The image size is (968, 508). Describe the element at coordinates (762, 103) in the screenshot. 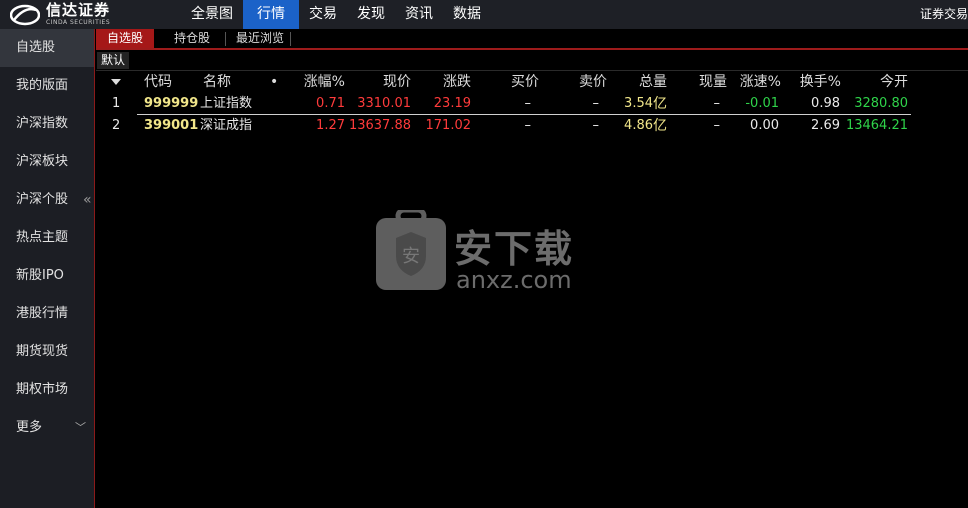

I see `speed: -0.01` at that location.